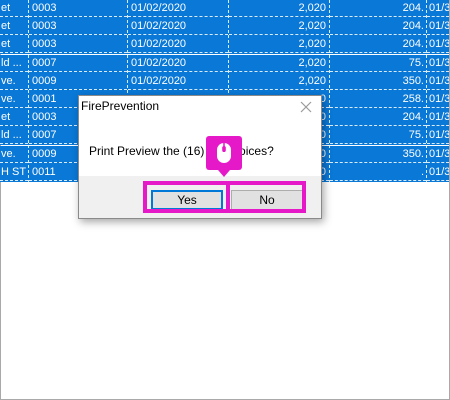  I want to click on table-cell: 0007, so click(78, 63).